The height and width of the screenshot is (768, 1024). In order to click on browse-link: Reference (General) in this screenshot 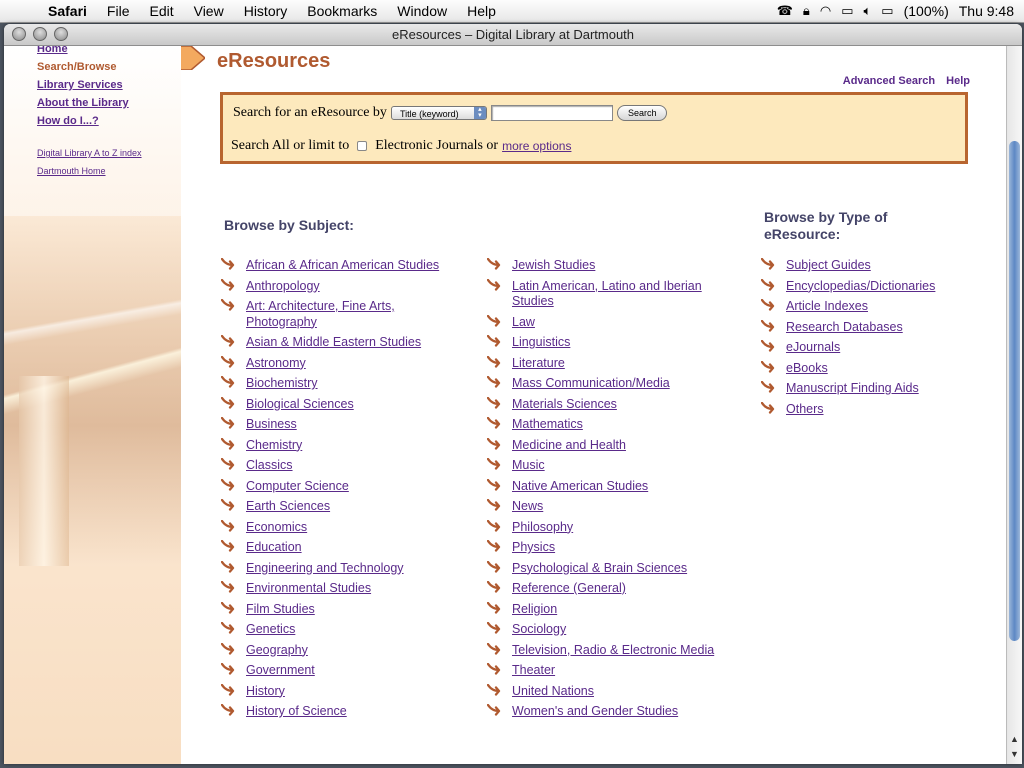, I will do `click(569, 588)`.